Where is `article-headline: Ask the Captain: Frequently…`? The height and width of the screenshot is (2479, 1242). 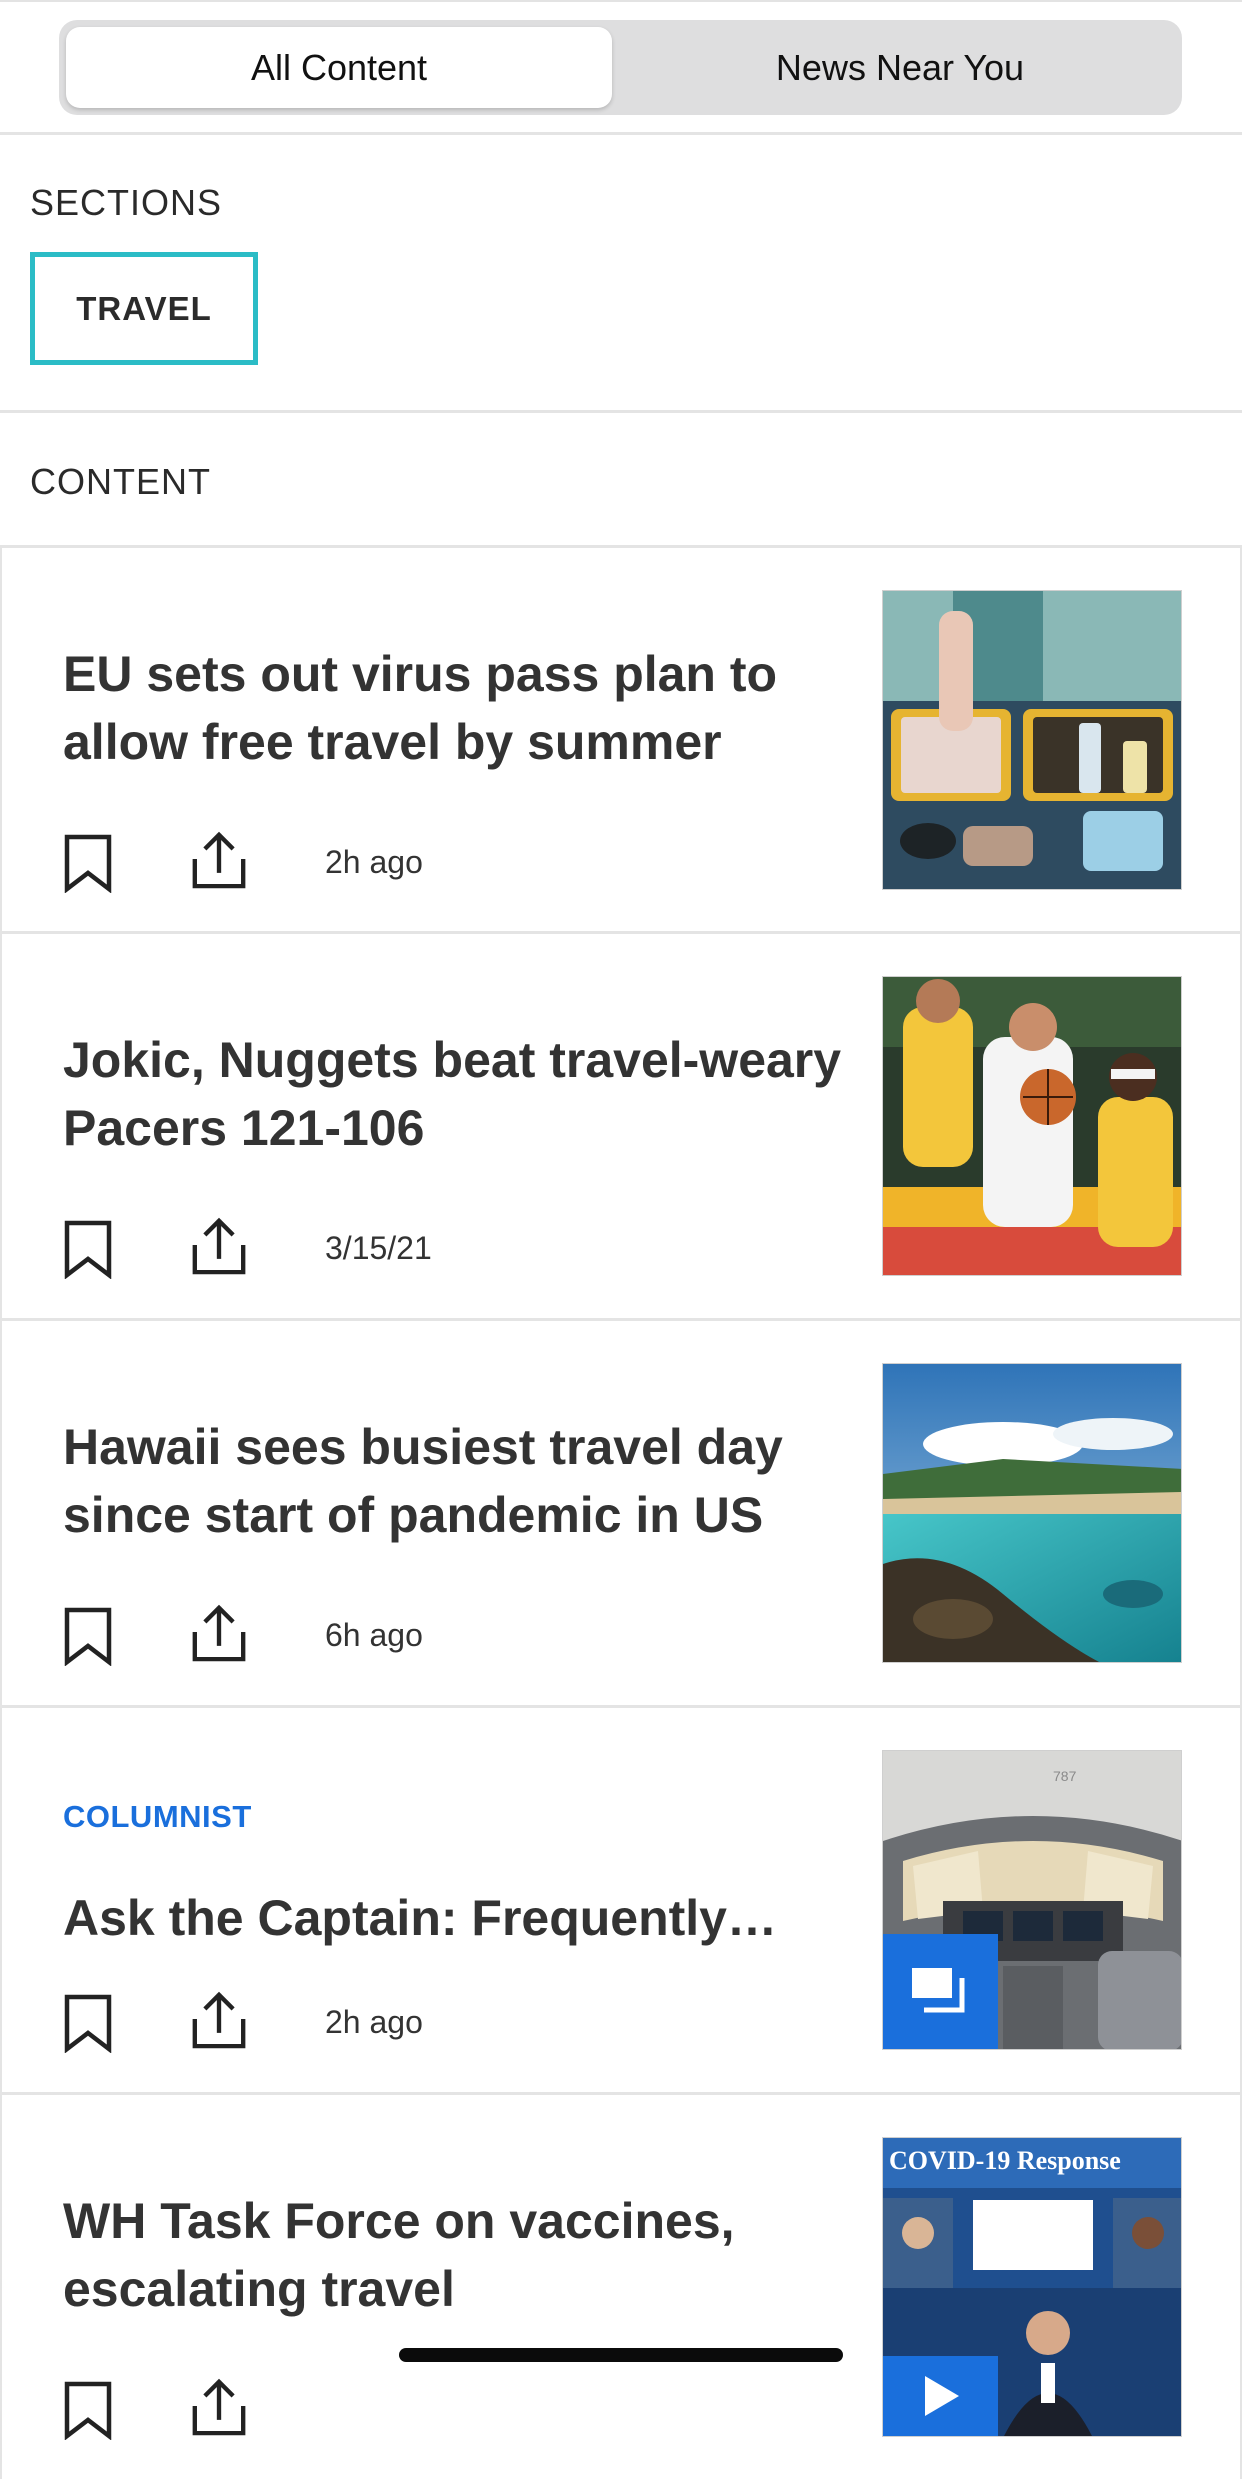
article-headline: Ask the Captain: Frequently… is located at coordinates (458, 1918).